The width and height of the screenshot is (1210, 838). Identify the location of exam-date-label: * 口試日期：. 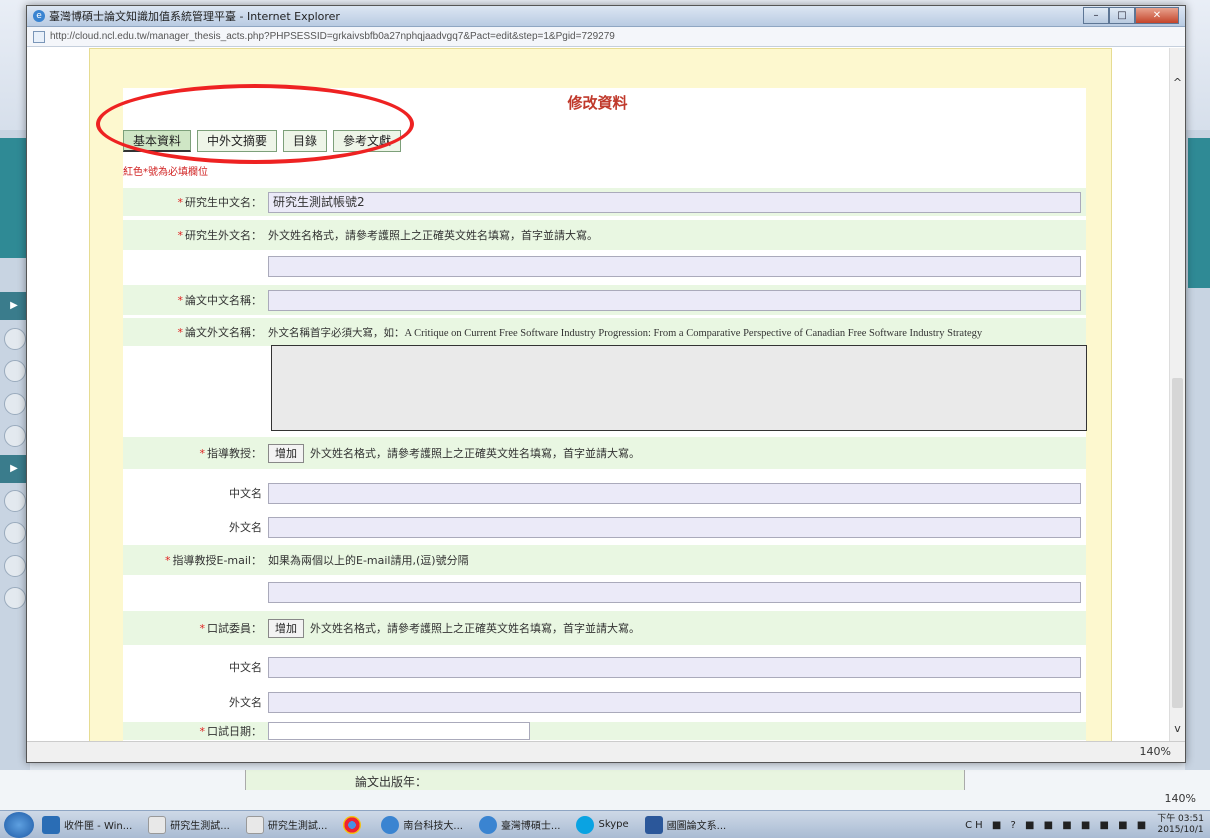
(231, 731).